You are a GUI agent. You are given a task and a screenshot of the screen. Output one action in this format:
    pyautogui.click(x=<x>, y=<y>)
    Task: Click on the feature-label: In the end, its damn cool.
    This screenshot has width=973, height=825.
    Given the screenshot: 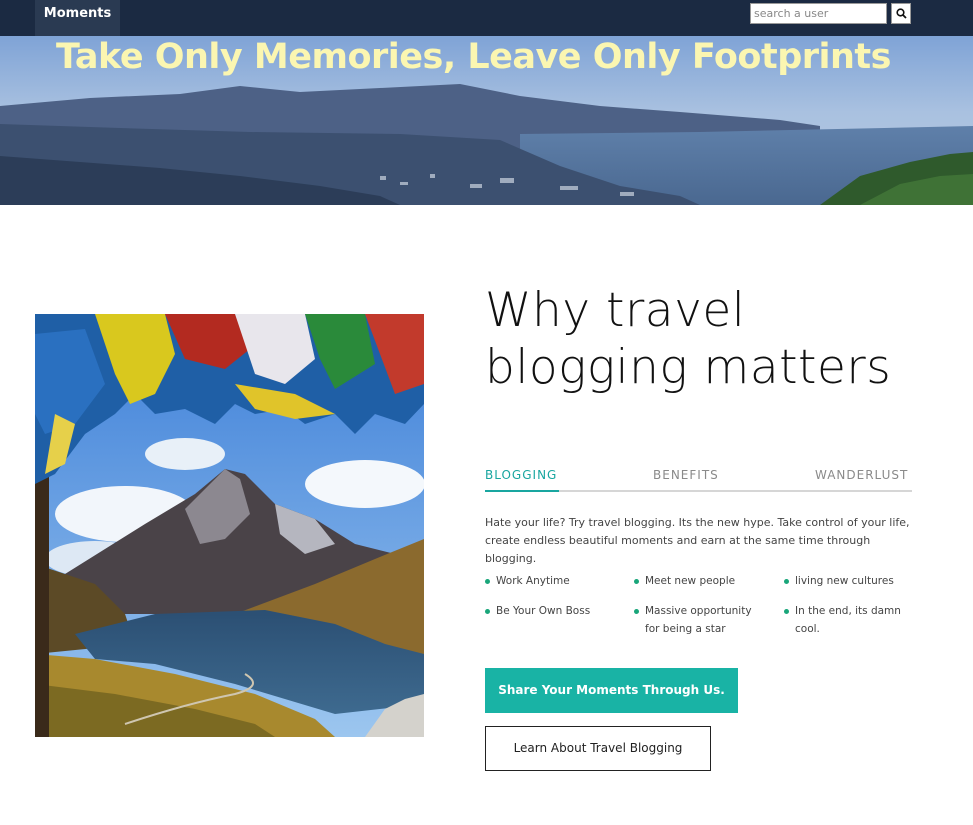 What is the action you would take?
    pyautogui.click(x=848, y=620)
    